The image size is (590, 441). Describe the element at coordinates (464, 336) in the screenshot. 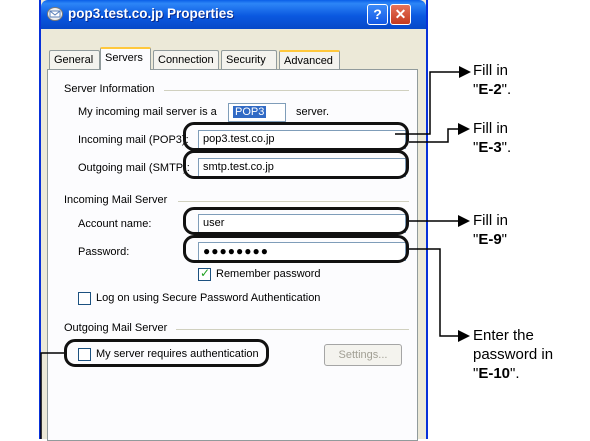

I see `arrow-e10-icon` at that location.